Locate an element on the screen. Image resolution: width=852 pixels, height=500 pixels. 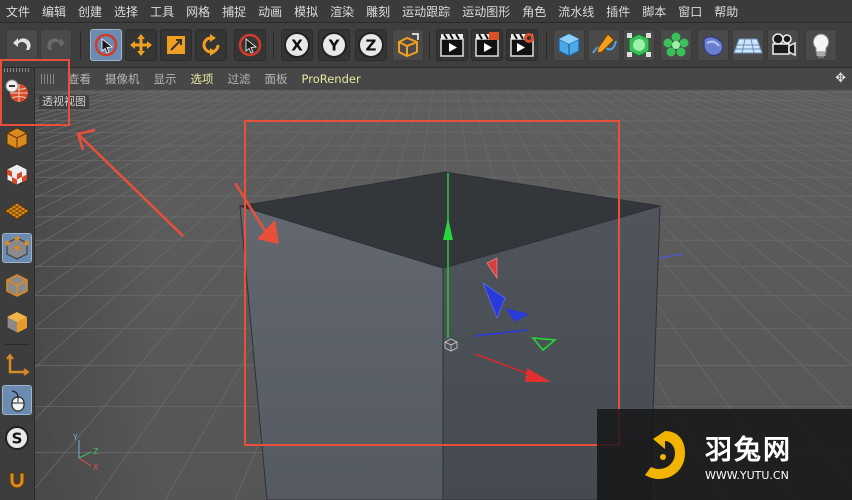
cube-button is located at coordinates (569, 45).